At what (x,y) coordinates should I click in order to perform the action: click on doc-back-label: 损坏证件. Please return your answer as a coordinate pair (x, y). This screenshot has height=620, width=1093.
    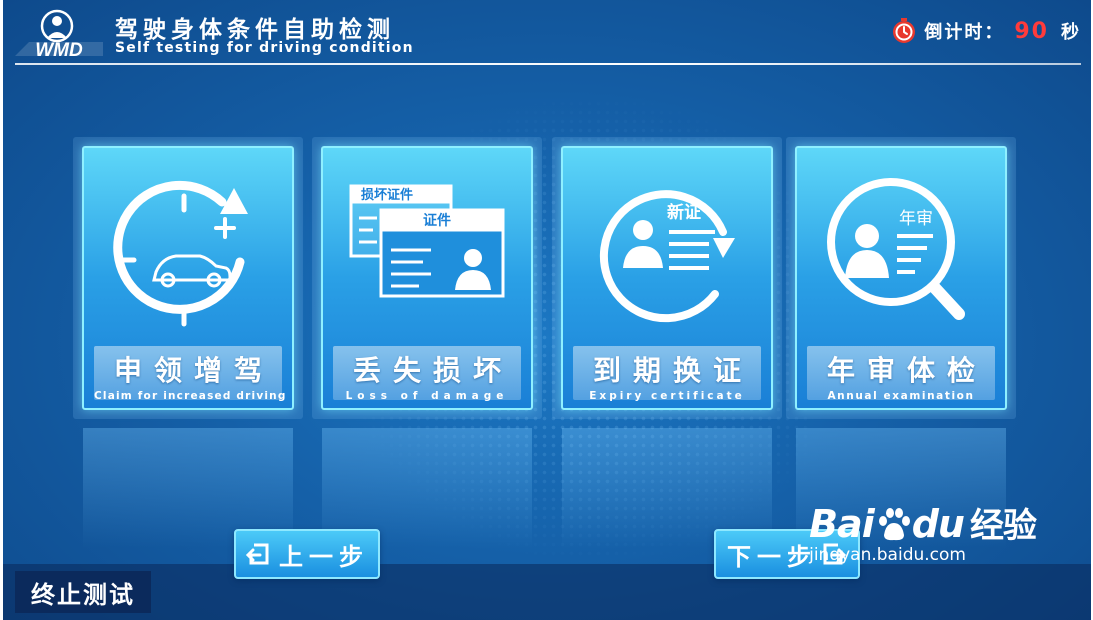
    Looking at the image, I should click on (387, 195).